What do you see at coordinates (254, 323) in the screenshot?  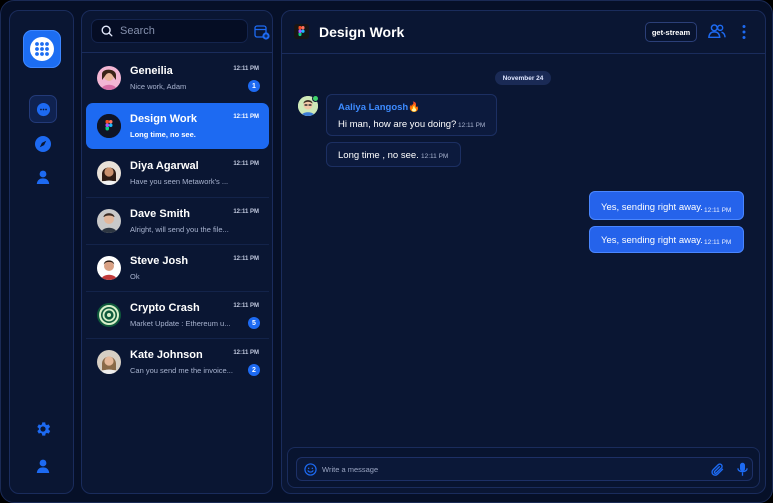 I see `unread-badge: 5` at bounding box center [254, 323].